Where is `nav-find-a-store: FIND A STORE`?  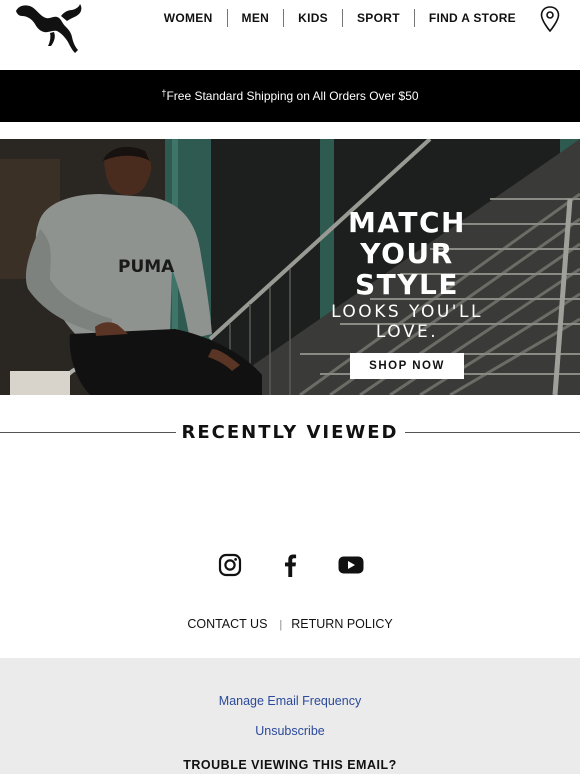 nav-find-a-store: FIND A STORE is located at coordinates (472, 18).